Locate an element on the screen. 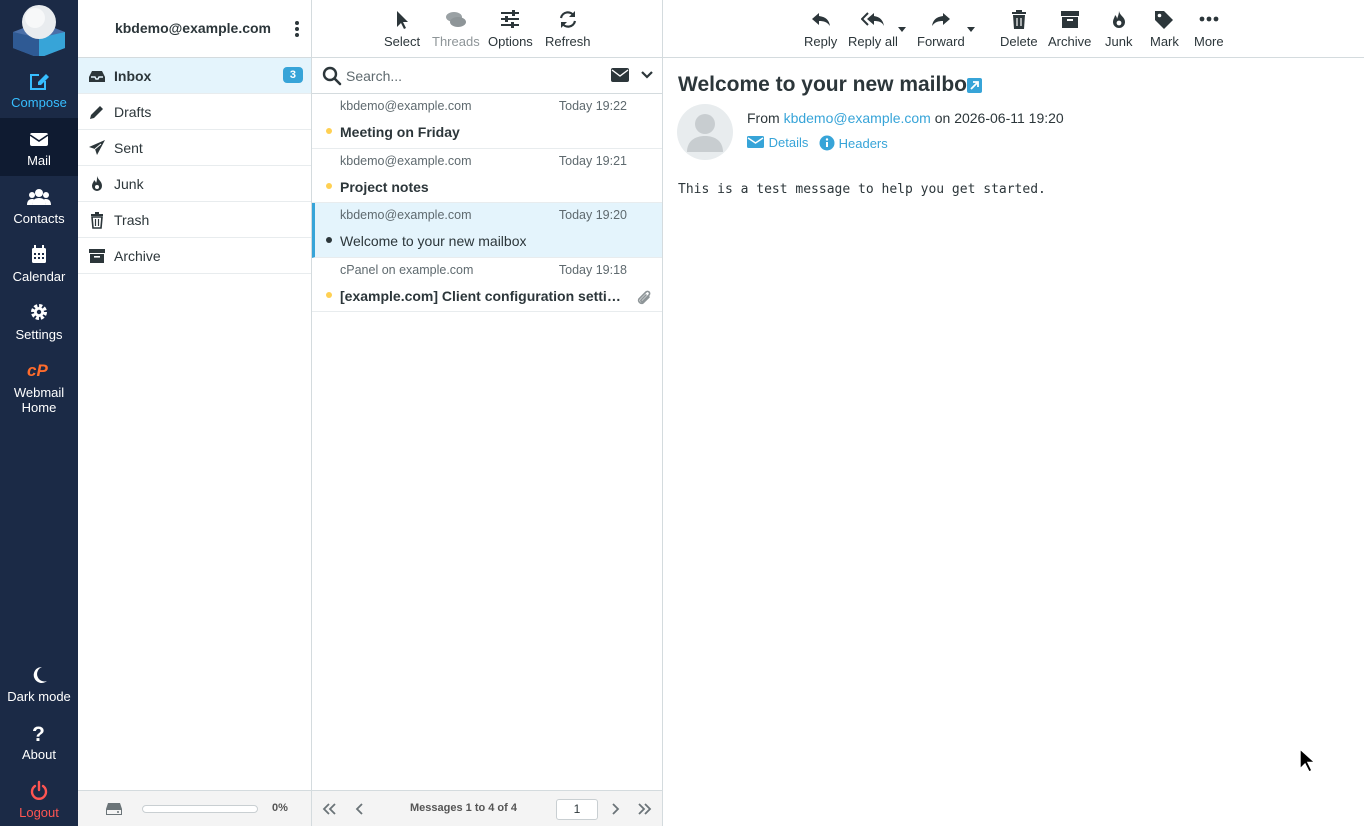 Image resolution: width=1364 pixels, height=826 pixels. from-prefix: From is located at coordinates (763, 118).